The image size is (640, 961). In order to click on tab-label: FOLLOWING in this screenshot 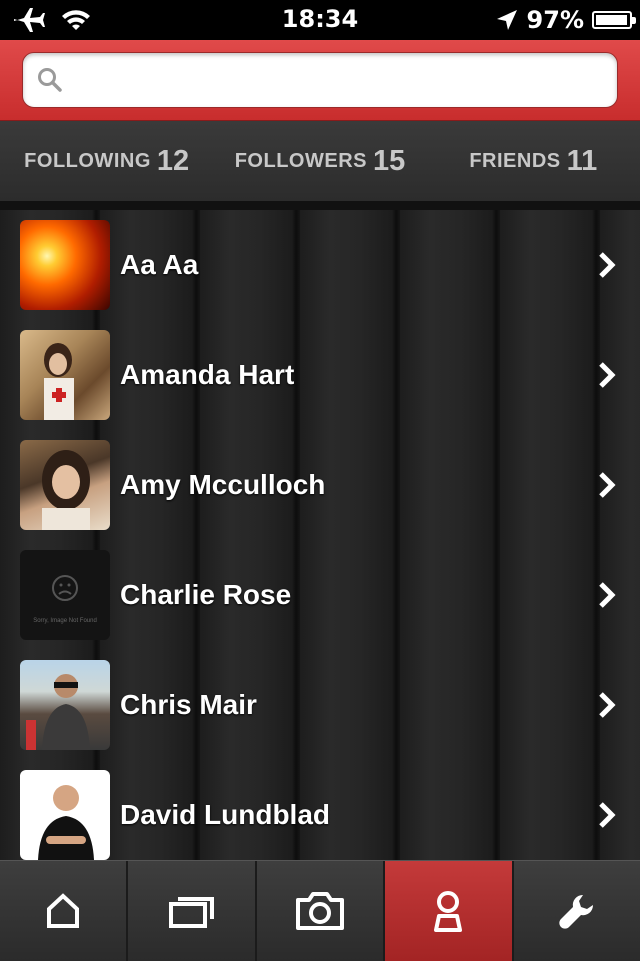, I will do `click(87, 160)`.